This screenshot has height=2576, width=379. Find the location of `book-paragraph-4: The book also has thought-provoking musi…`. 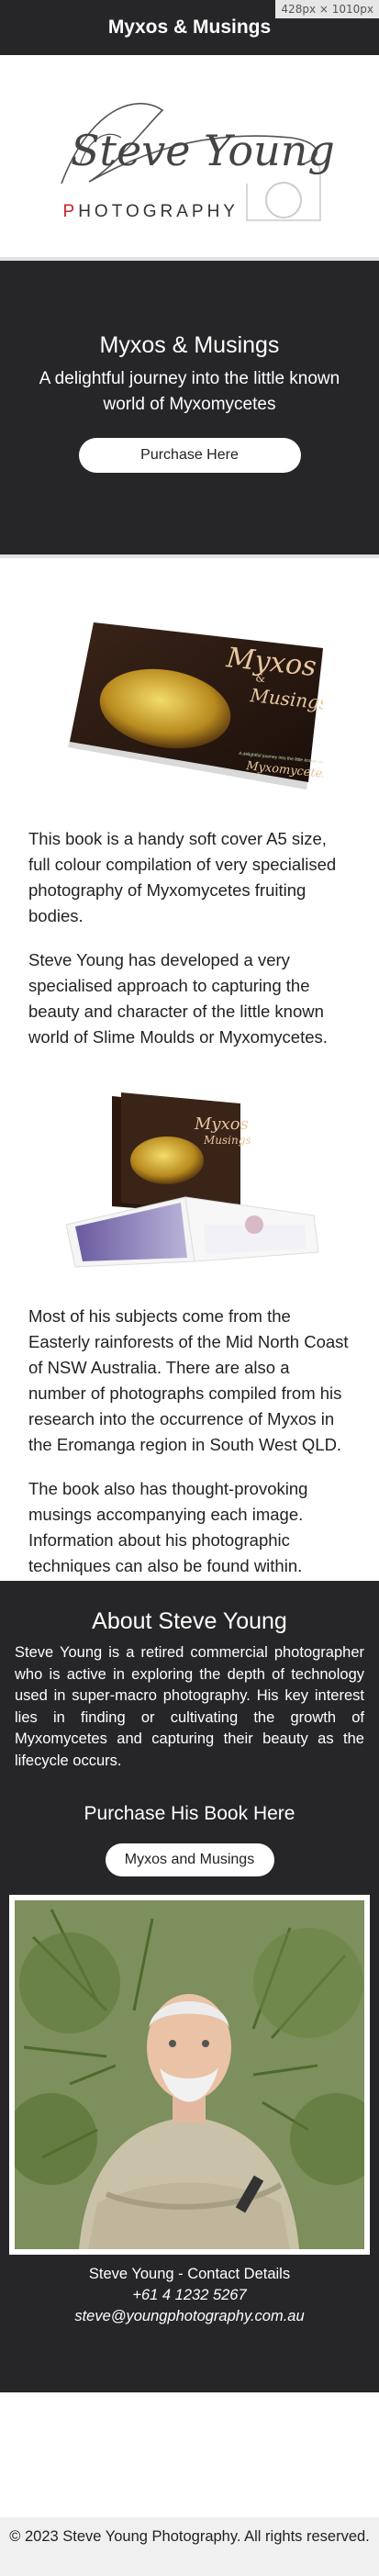

book-paragraph-4: The book also has thought-provoking musi… is located at coordinates (168, 1527).